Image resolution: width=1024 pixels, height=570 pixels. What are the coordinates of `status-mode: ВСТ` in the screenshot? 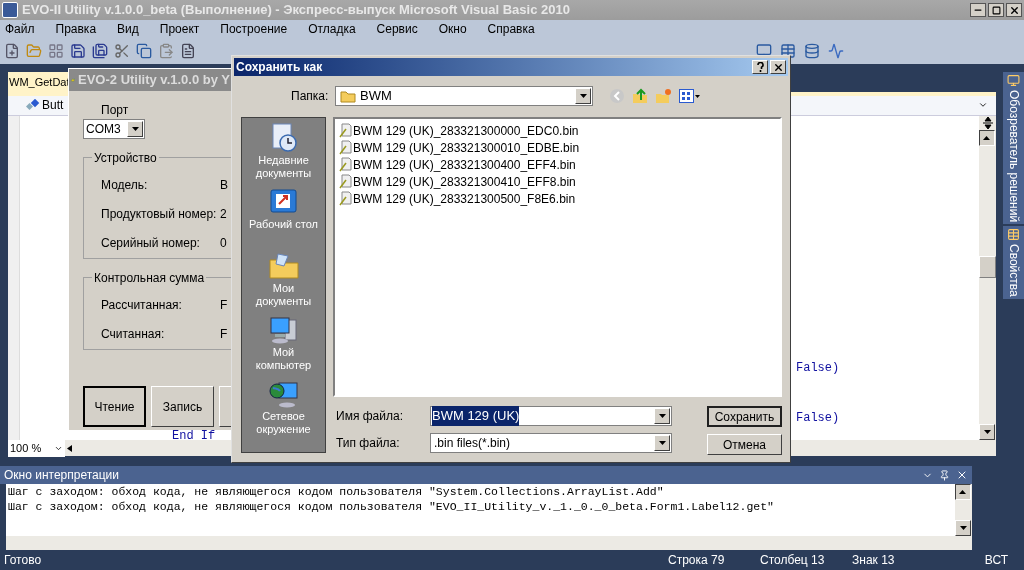 It's located at (996, 560).